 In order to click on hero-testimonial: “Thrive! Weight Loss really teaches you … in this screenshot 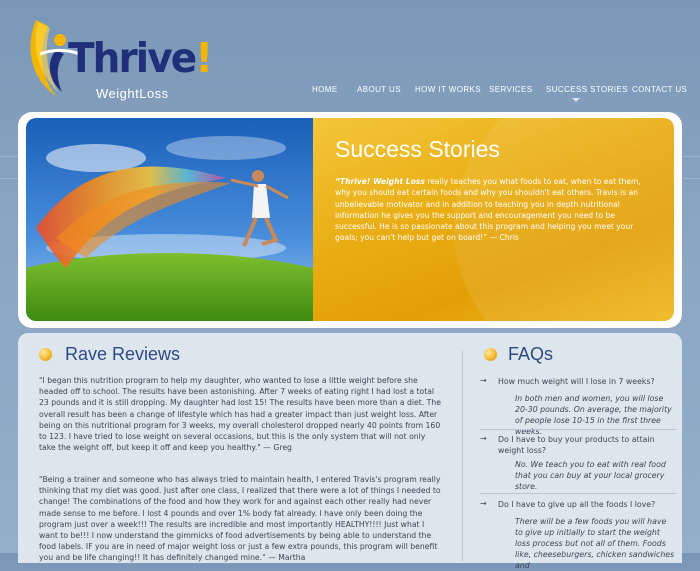, I will do `click(495, 210)`.